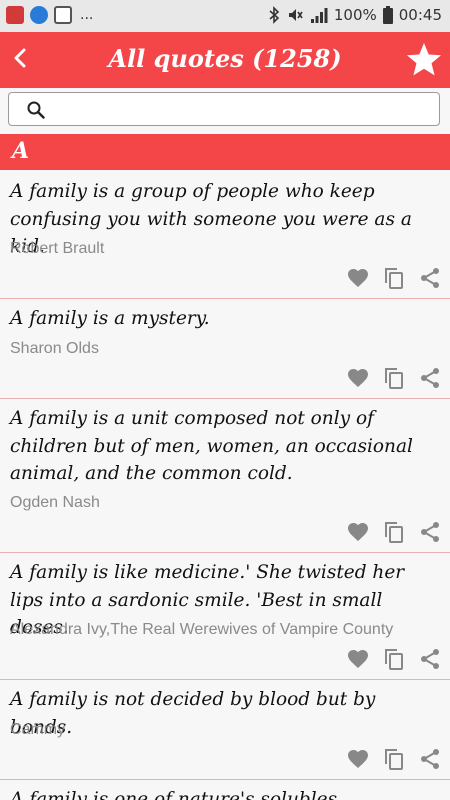 This screenshot has height=800, width=450. Describe the element at coordinates (55, 502) in the screenshot. I see `quote-author: Ogden Nash` at that location.